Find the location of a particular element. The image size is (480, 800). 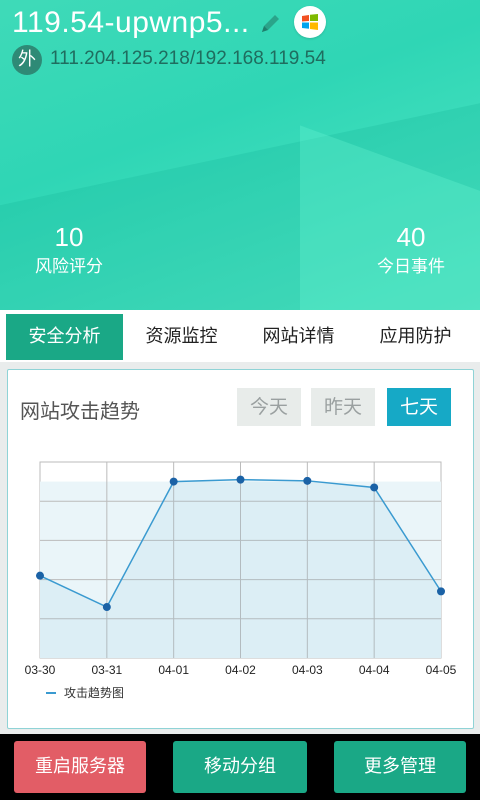

ip-address: 111.204.125.218/192.168.119.54 is located at coordinates (188, 58).